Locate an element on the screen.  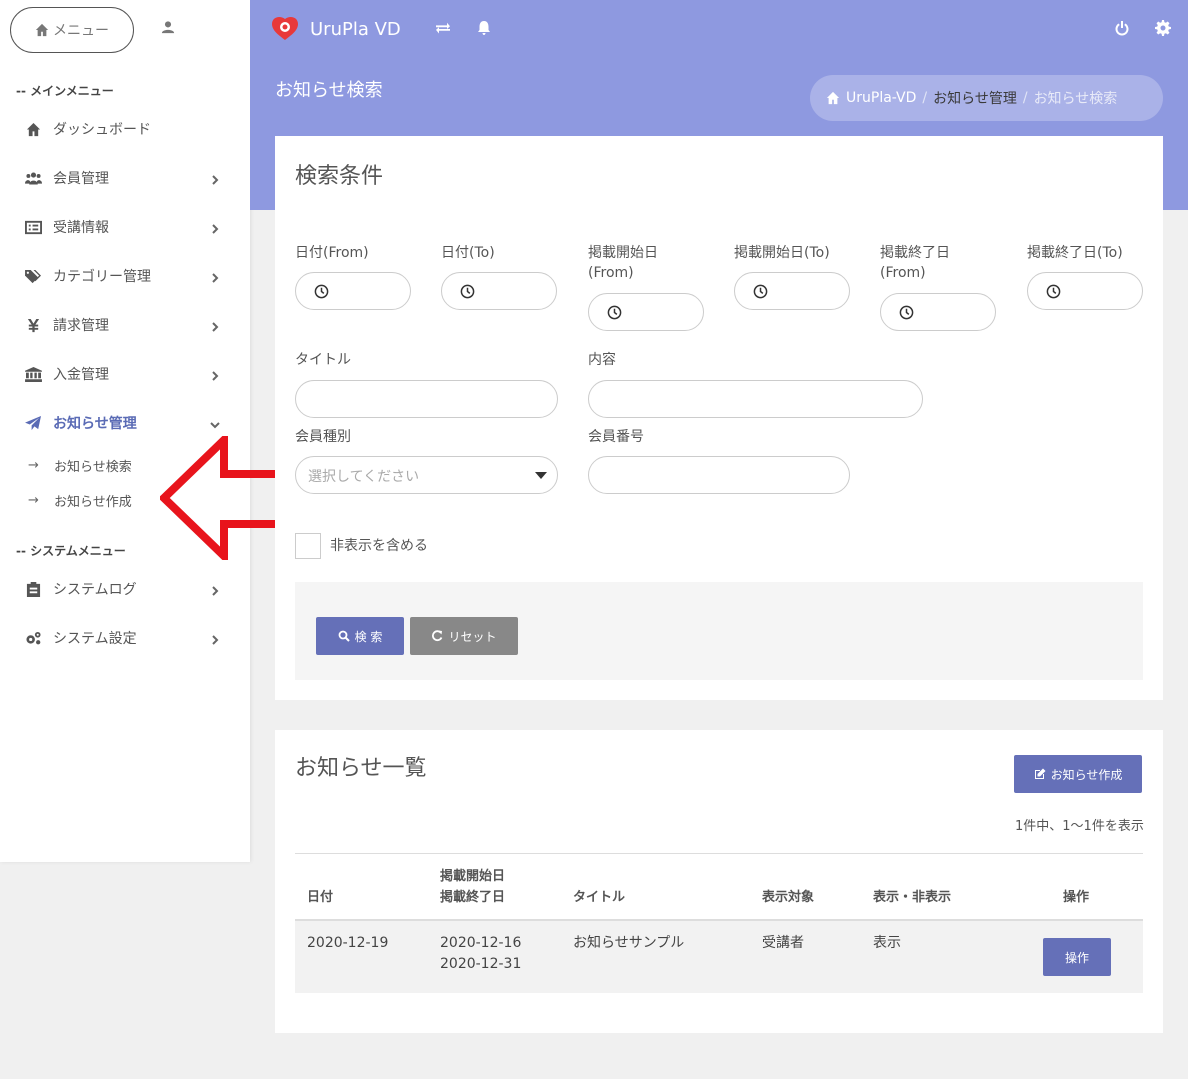
col-title: タイトル is located at coordinates (599, 897).